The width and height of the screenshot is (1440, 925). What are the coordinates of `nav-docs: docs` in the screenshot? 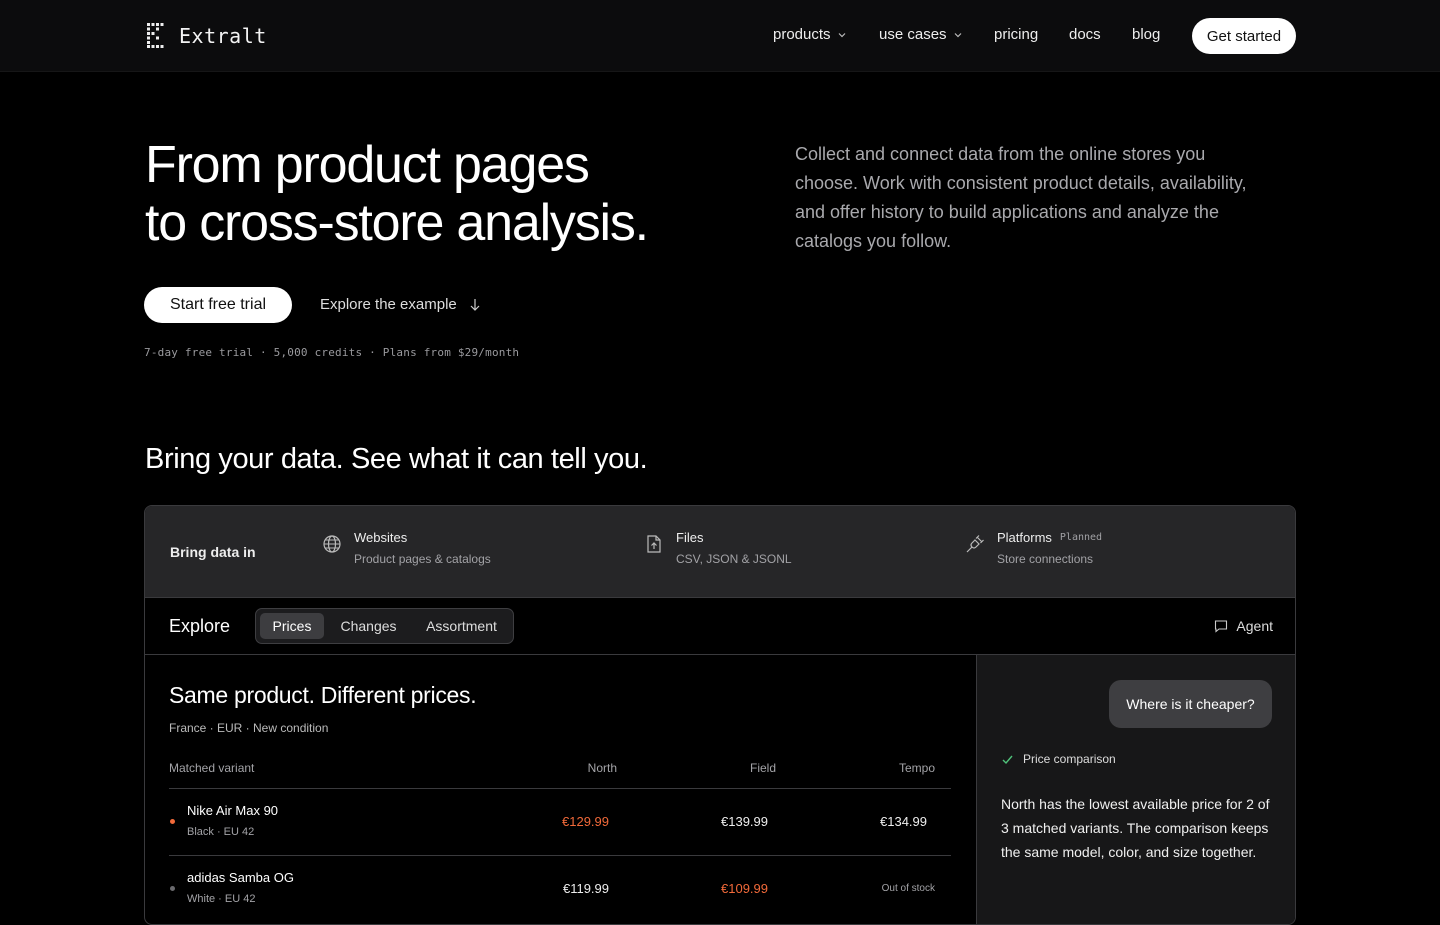 It's located at (1085, 34).